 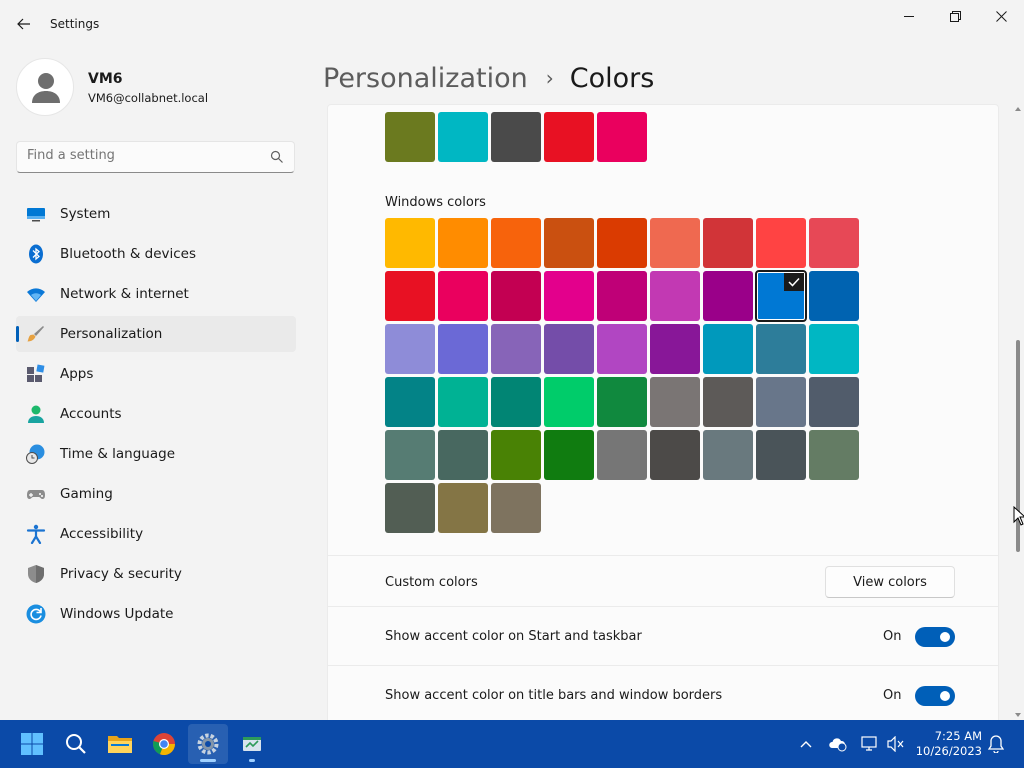 What do you see at coordinates (806, 744) in the screenshot?
I see `show-hidden-icons-button` at bounding box center [806, 744].